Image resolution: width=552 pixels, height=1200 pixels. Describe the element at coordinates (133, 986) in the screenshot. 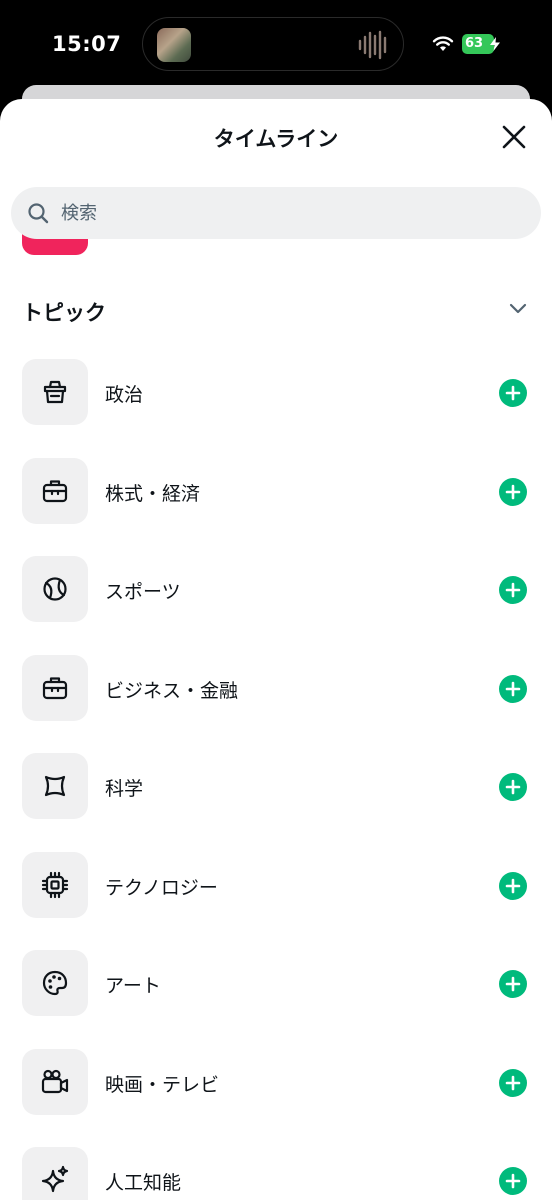

I see `topic-label: アート` at that location.